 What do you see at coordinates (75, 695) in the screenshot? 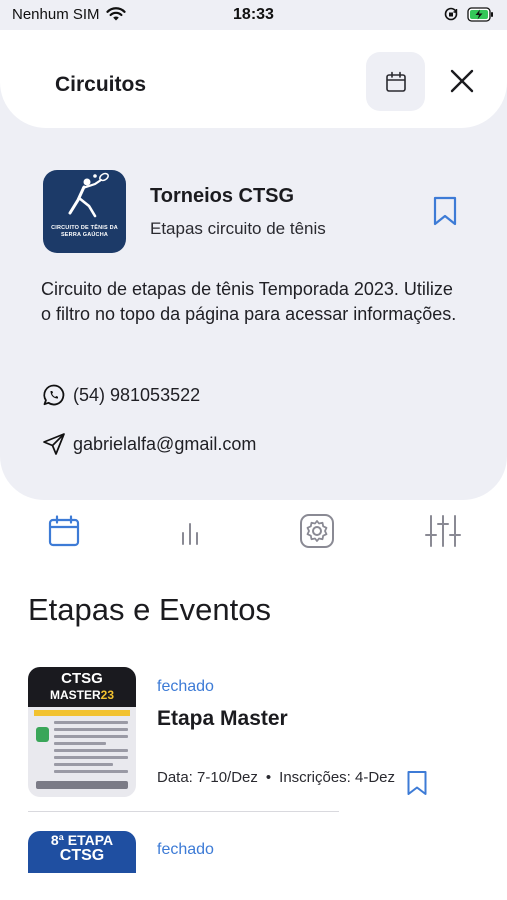
I see `thumb-master: MASTER` at bounding box center [75, 695].